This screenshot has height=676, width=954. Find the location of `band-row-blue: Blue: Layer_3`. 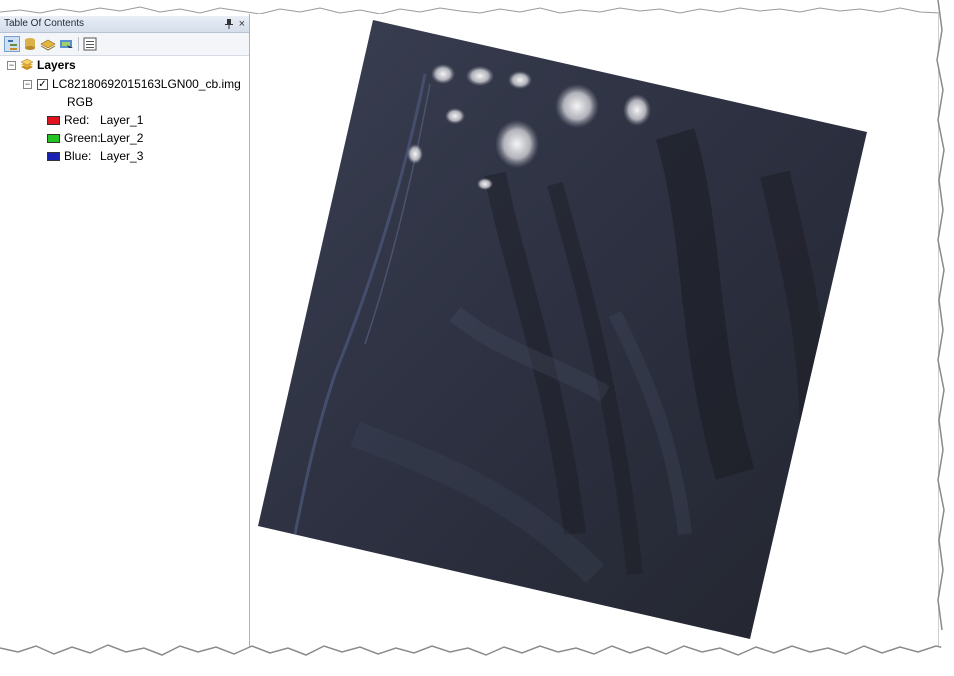

band-row-blue: Blue: Layer_3 is located at coordinates (124, 156).